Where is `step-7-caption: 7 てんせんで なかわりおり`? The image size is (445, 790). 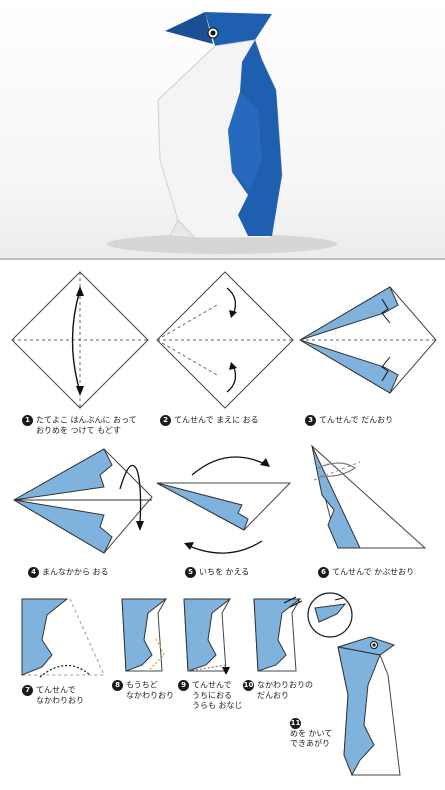
step-7-caption: 7 てんせんで なかわりおり is located at coordinates (53, 695).